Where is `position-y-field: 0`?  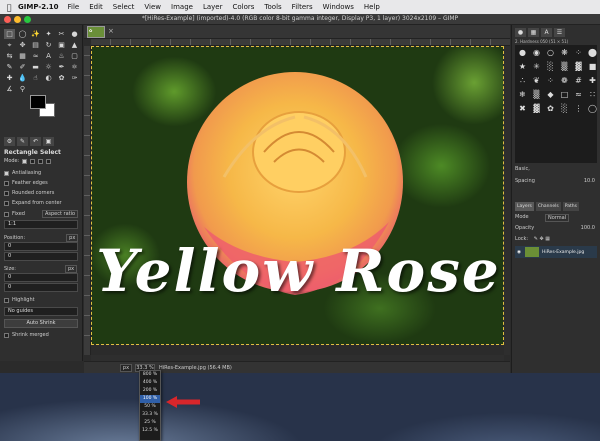
position-y-field: 0 is located at coordinates (41, 256).